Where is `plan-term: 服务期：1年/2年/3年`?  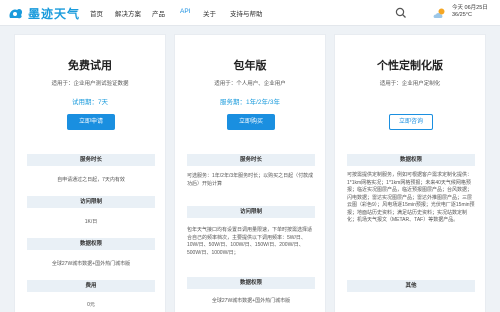
plan-term: 服务期：1年/2年/3年 is located at coordinates (250, 102).